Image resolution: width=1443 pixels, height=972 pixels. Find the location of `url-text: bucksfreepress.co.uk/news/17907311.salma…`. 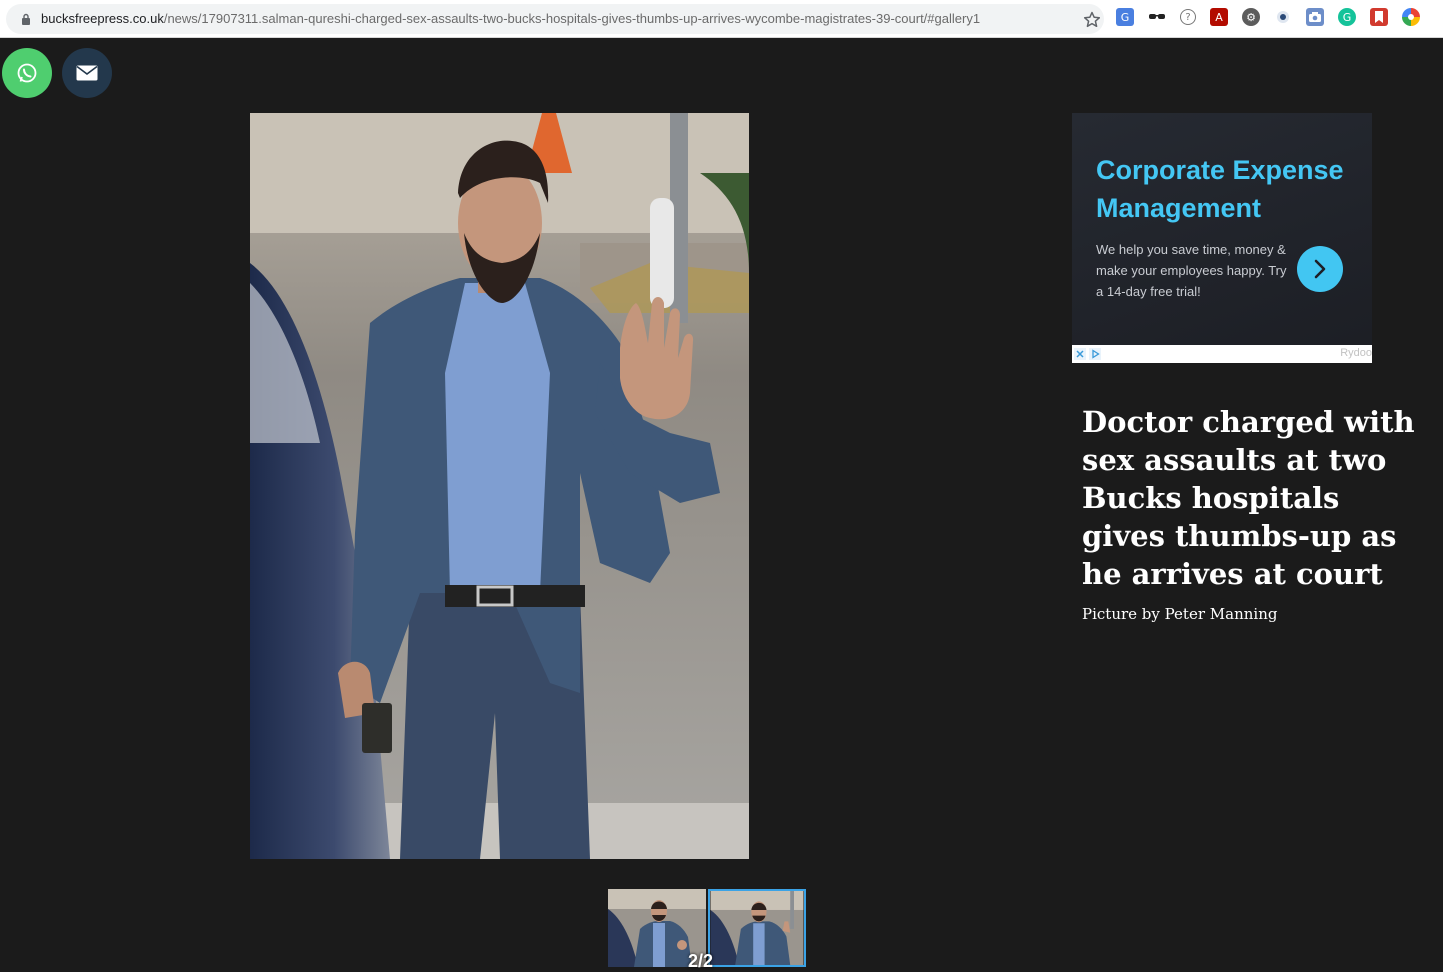

url-text: bucksfreepress.co.uk/news/17907311.salma… is located at coordinates (510, 19).